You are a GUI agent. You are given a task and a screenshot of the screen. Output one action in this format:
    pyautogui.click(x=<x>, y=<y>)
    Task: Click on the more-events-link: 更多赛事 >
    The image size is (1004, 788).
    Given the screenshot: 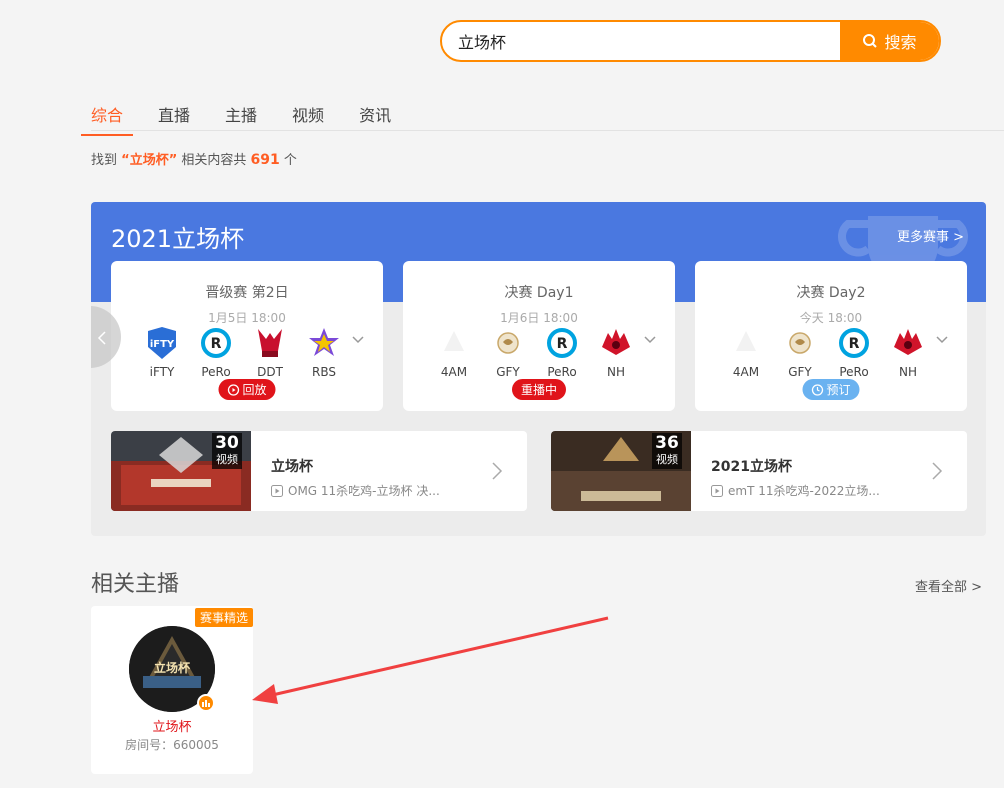 What is the action you would take?
    pyautogui.click(x=930, y=235)
    